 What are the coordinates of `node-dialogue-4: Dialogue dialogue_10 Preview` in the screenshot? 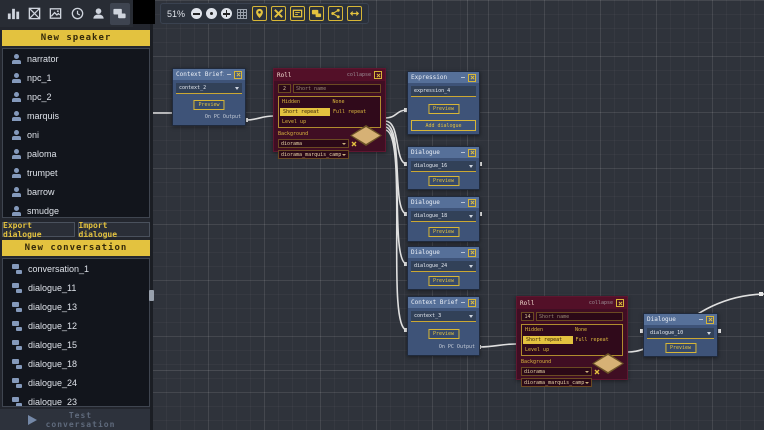 It's located at (680, 335).